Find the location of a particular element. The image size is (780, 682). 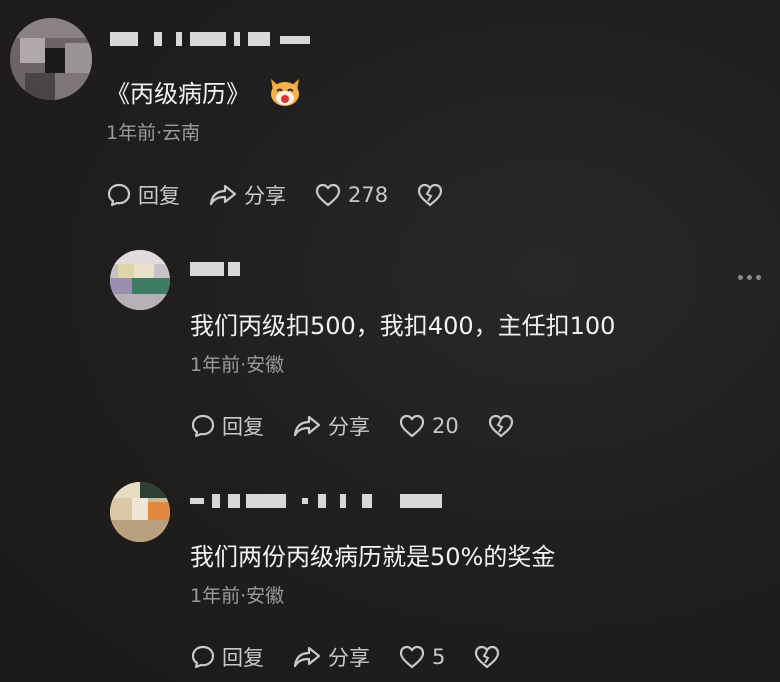

more-dots-icon is located at coordinates (749, 277).